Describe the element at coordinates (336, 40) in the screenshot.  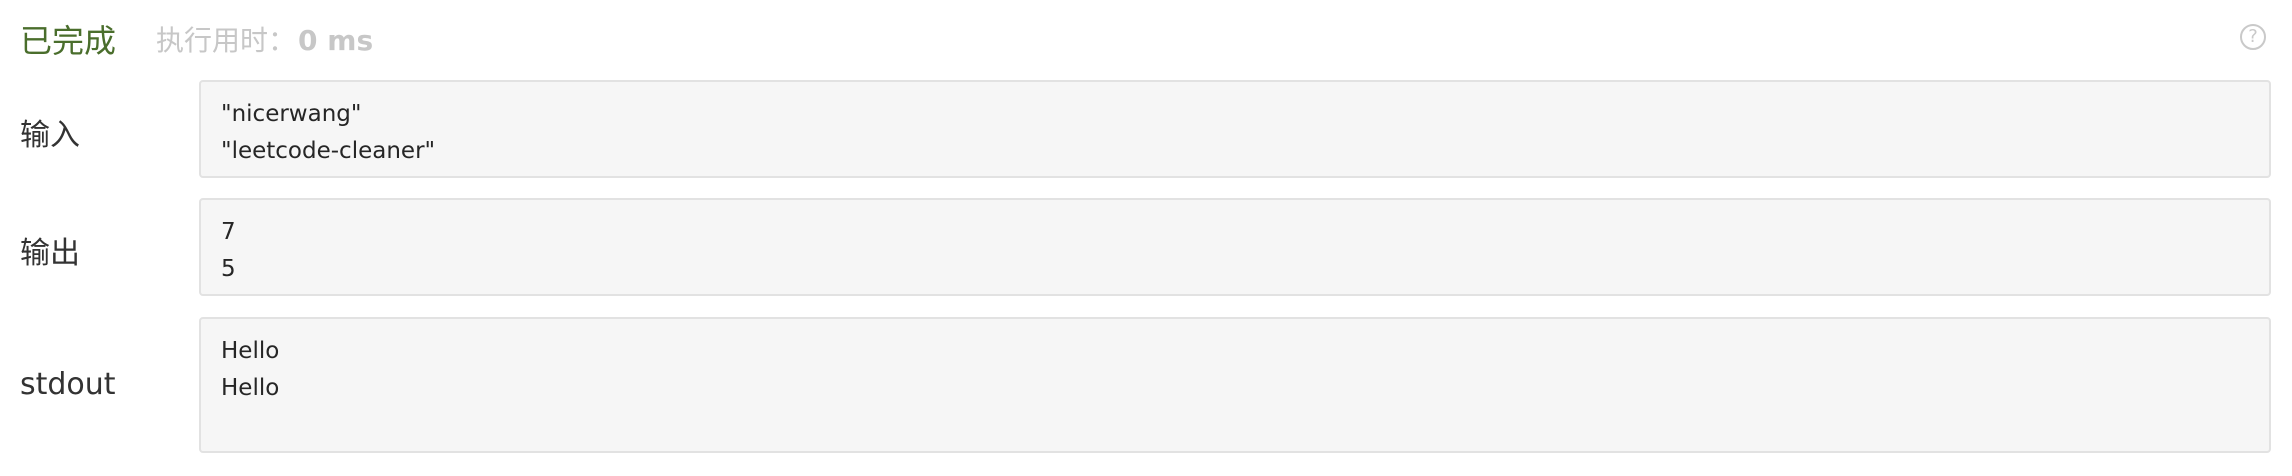
I see `execution-time-value: 0 ms` at that location.